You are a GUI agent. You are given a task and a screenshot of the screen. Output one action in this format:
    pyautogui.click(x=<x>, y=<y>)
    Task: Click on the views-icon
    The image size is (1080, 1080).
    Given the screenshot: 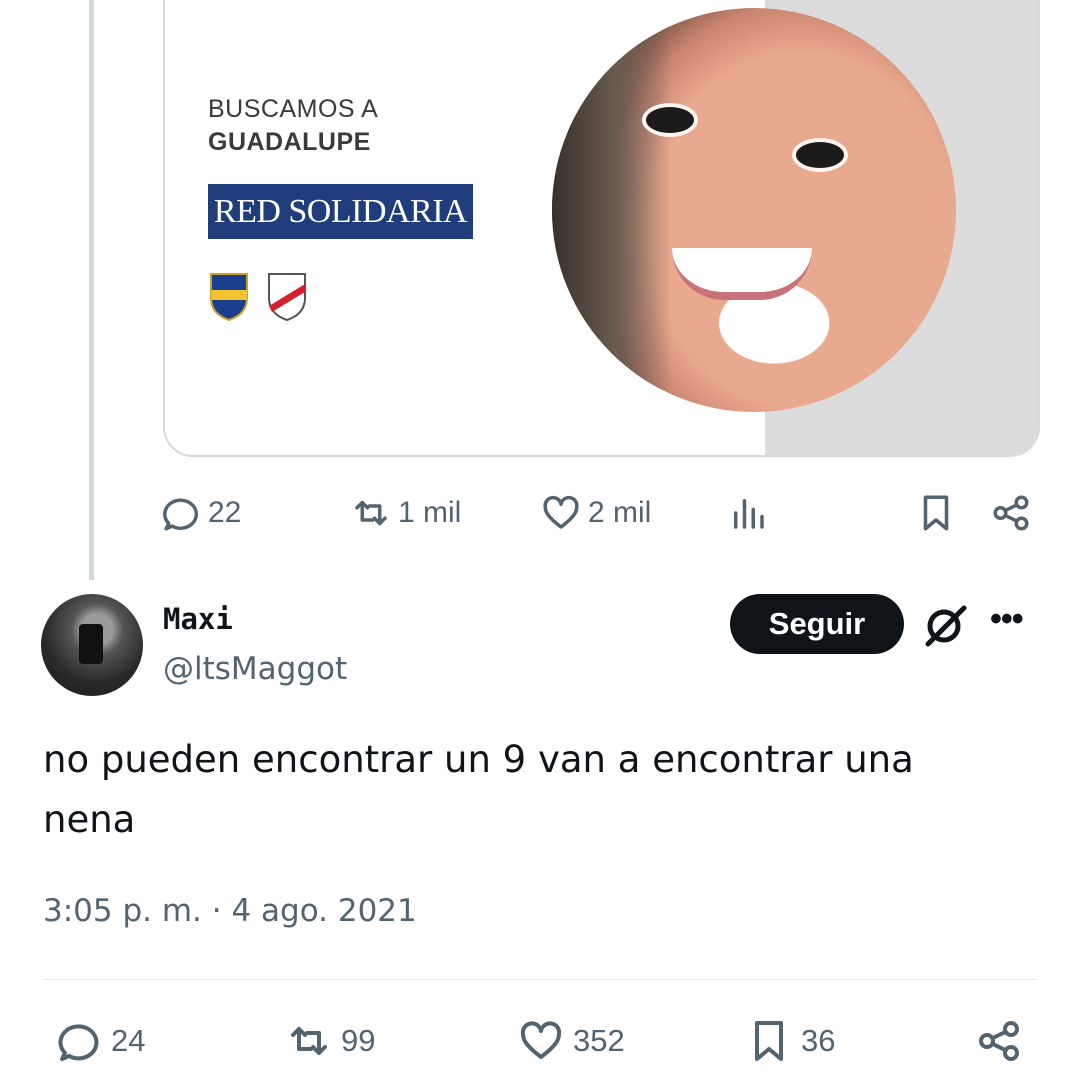 What is the action you would take?
    pyautogui.click(x=749, y=514)
    